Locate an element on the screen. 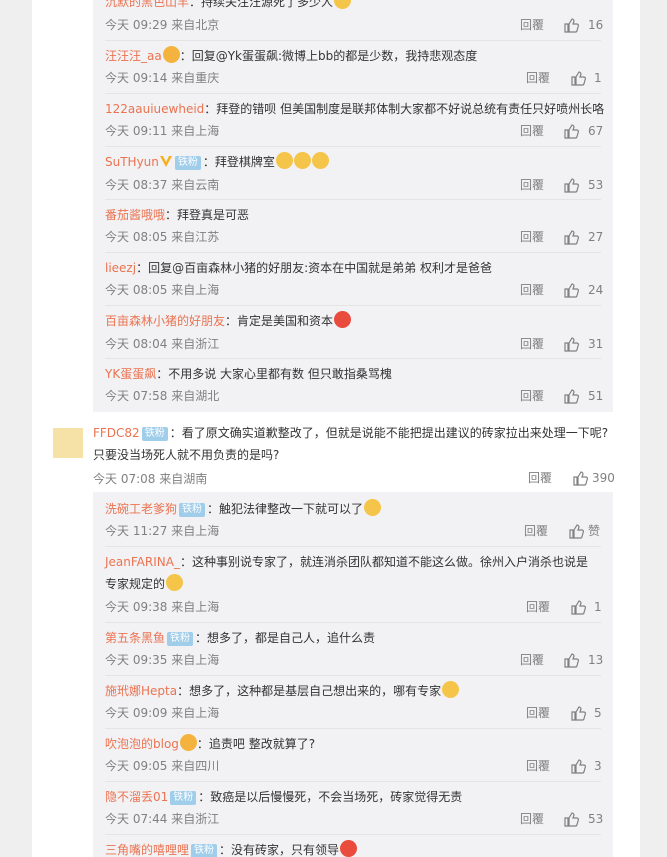 The height and width of the screenshot is (857, 667). verified-v-icon is located at coordinates (165, 161).